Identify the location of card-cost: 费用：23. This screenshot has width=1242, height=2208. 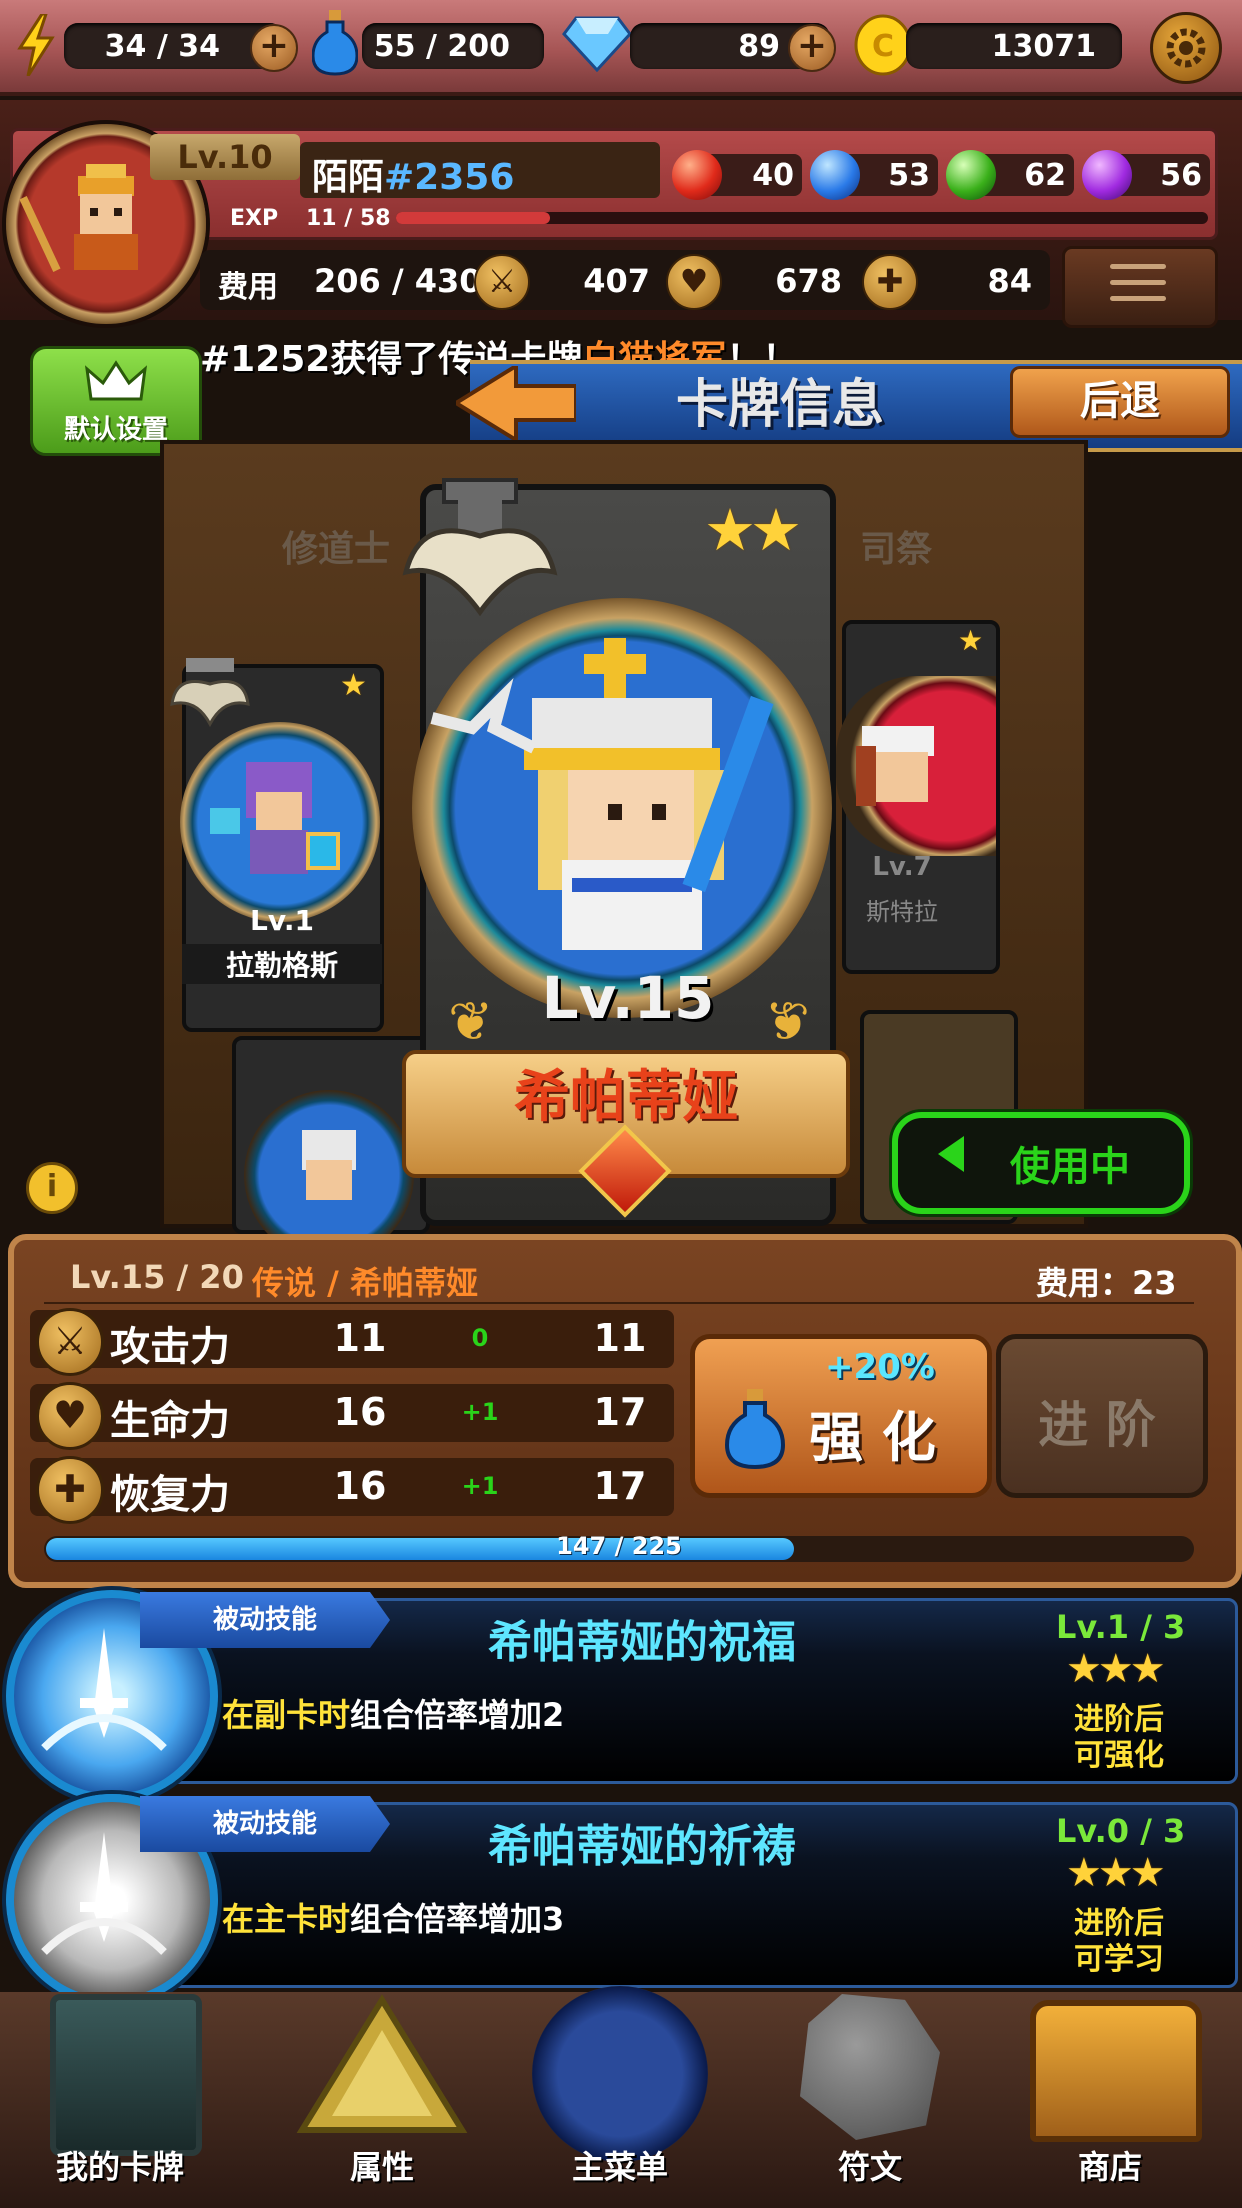
(1106, 1283).